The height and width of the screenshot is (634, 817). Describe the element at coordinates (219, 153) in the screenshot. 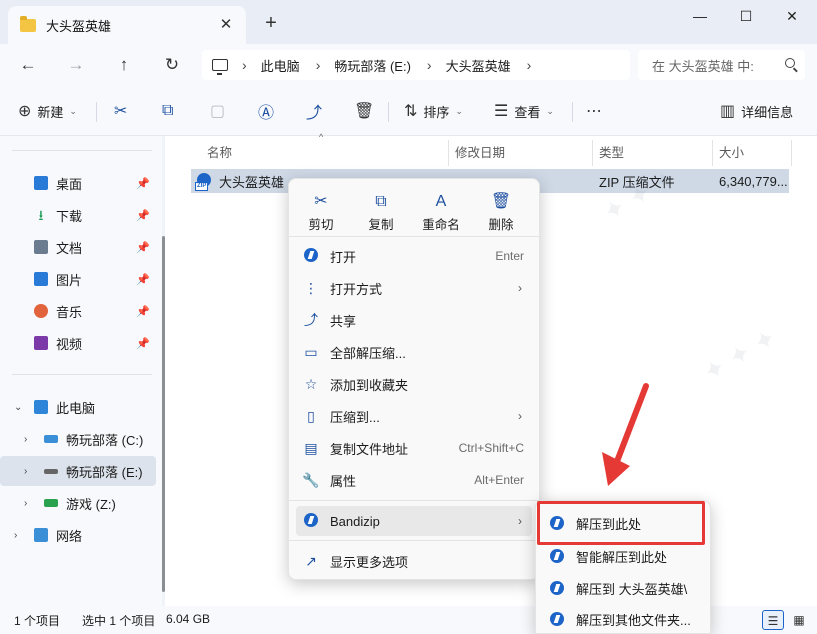

I see `column-header-name: 名称` at that location.